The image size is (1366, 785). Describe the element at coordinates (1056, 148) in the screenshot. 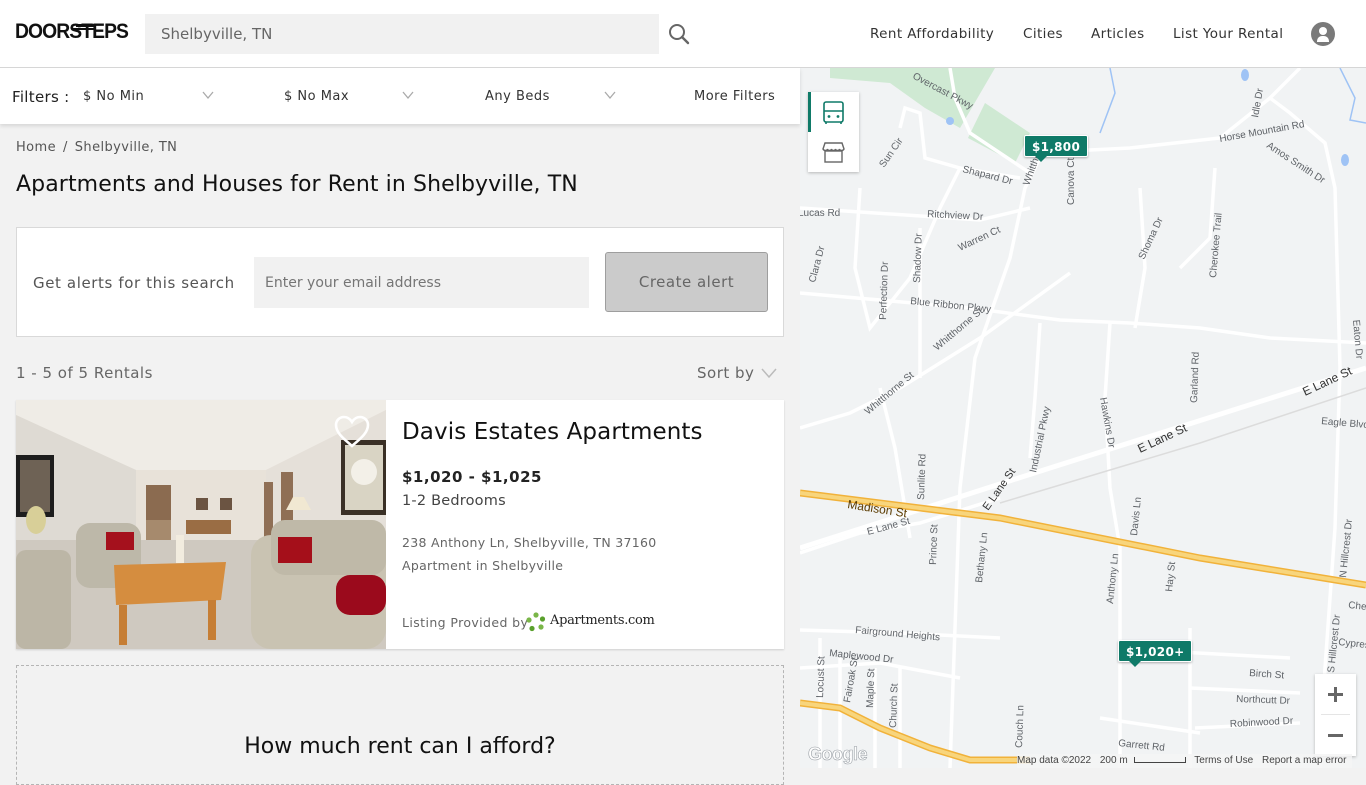

I see `map-price-pin: $1,800` at that location.